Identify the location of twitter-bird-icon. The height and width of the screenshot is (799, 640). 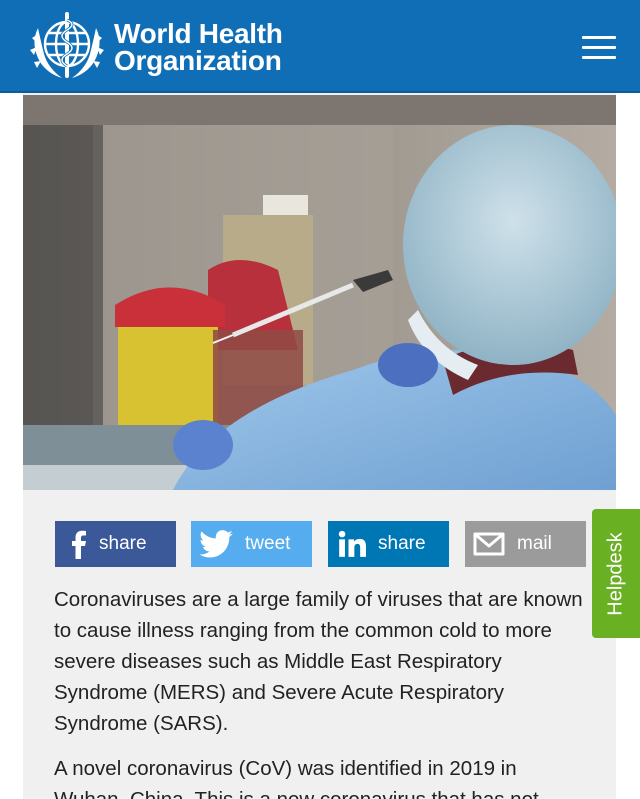
(216, 544).